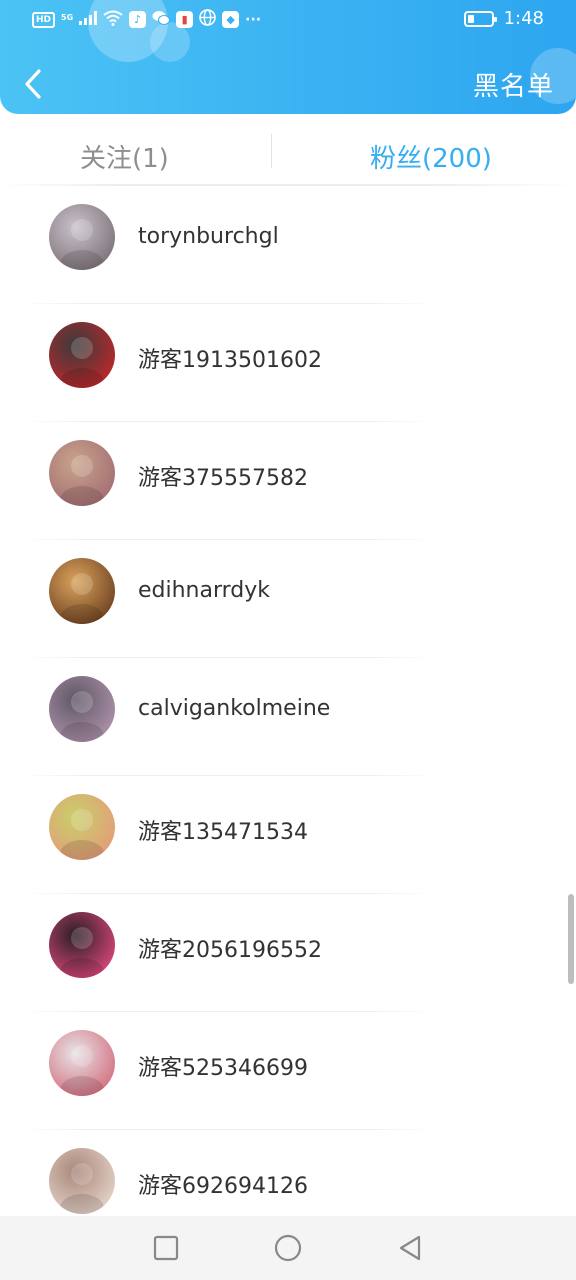  Describe the element at coordinates (431, 156) in the screenshot. I see `tab-fans: 粉丝(200)` at that location.